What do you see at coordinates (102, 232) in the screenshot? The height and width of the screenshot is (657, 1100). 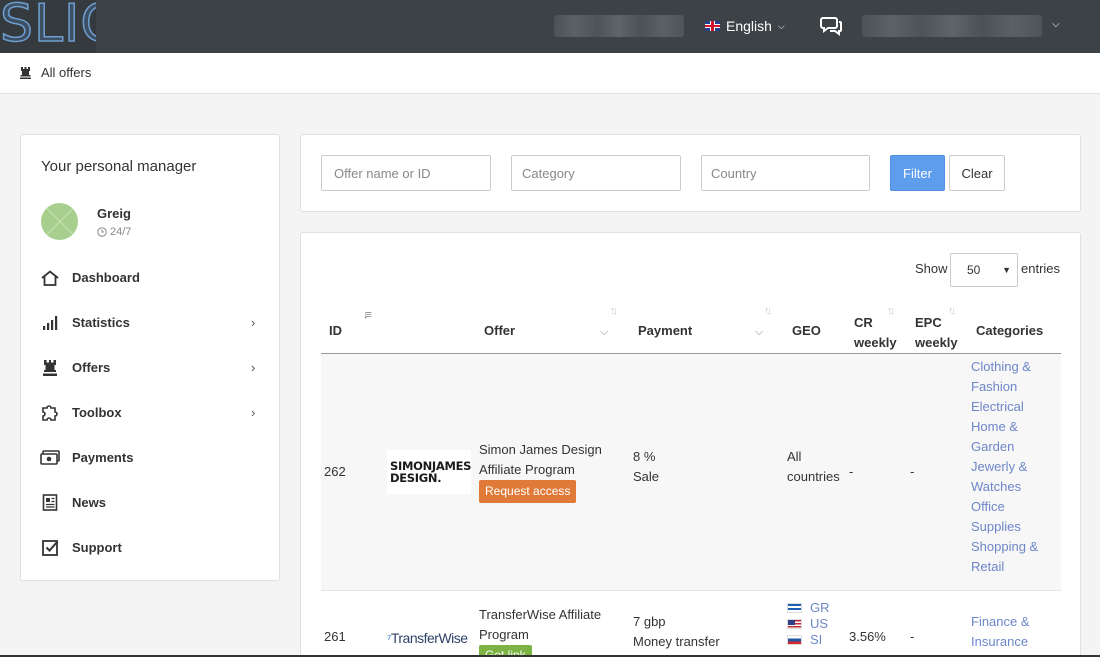 I see `clock-icon` at bounding box center [102, 232].